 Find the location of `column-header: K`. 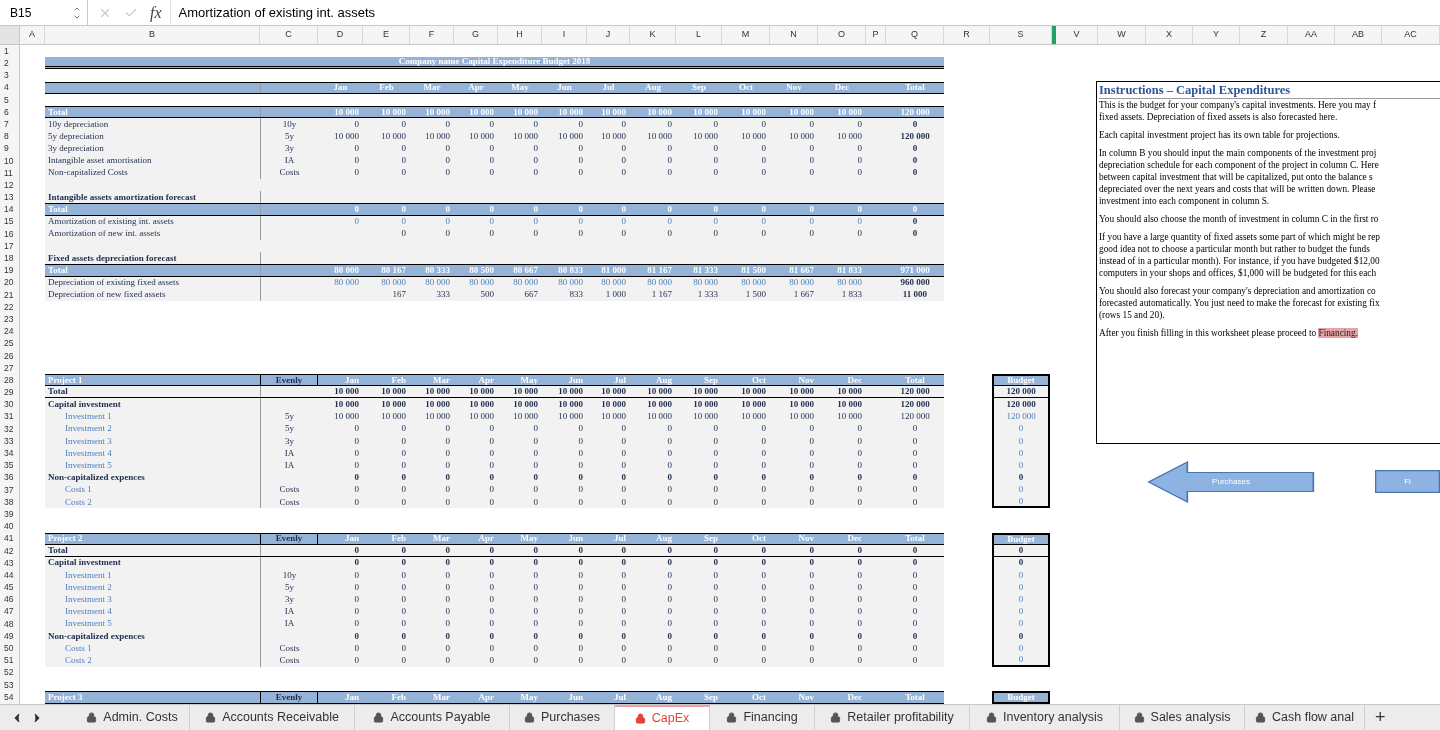

column-header: K is located at coordinates (652, 35).